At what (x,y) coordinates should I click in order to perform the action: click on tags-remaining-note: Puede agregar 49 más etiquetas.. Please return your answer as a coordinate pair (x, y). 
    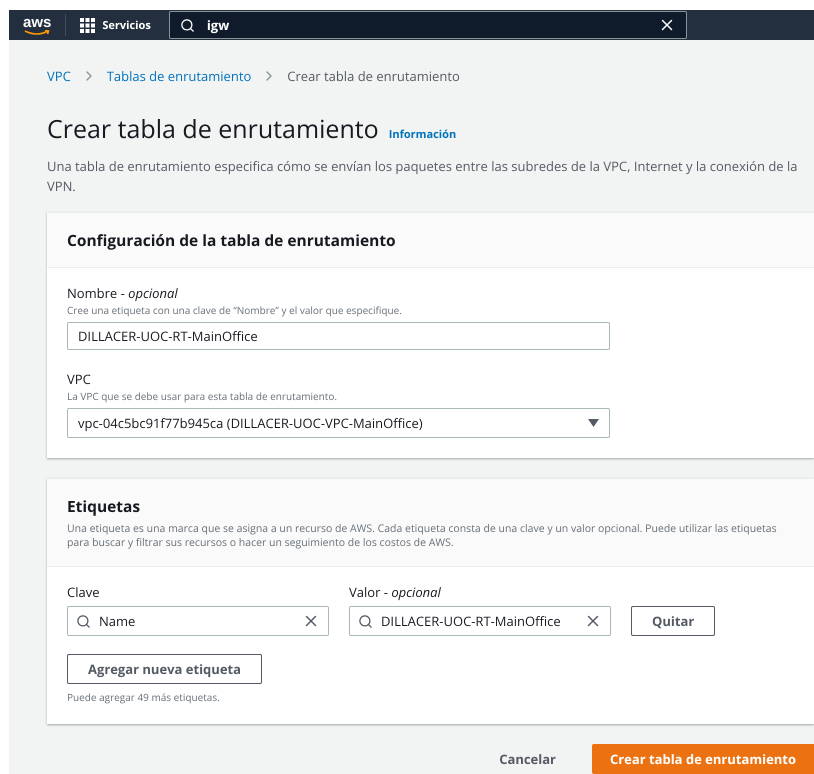
    Looking at the image, I should click on (144, 697).